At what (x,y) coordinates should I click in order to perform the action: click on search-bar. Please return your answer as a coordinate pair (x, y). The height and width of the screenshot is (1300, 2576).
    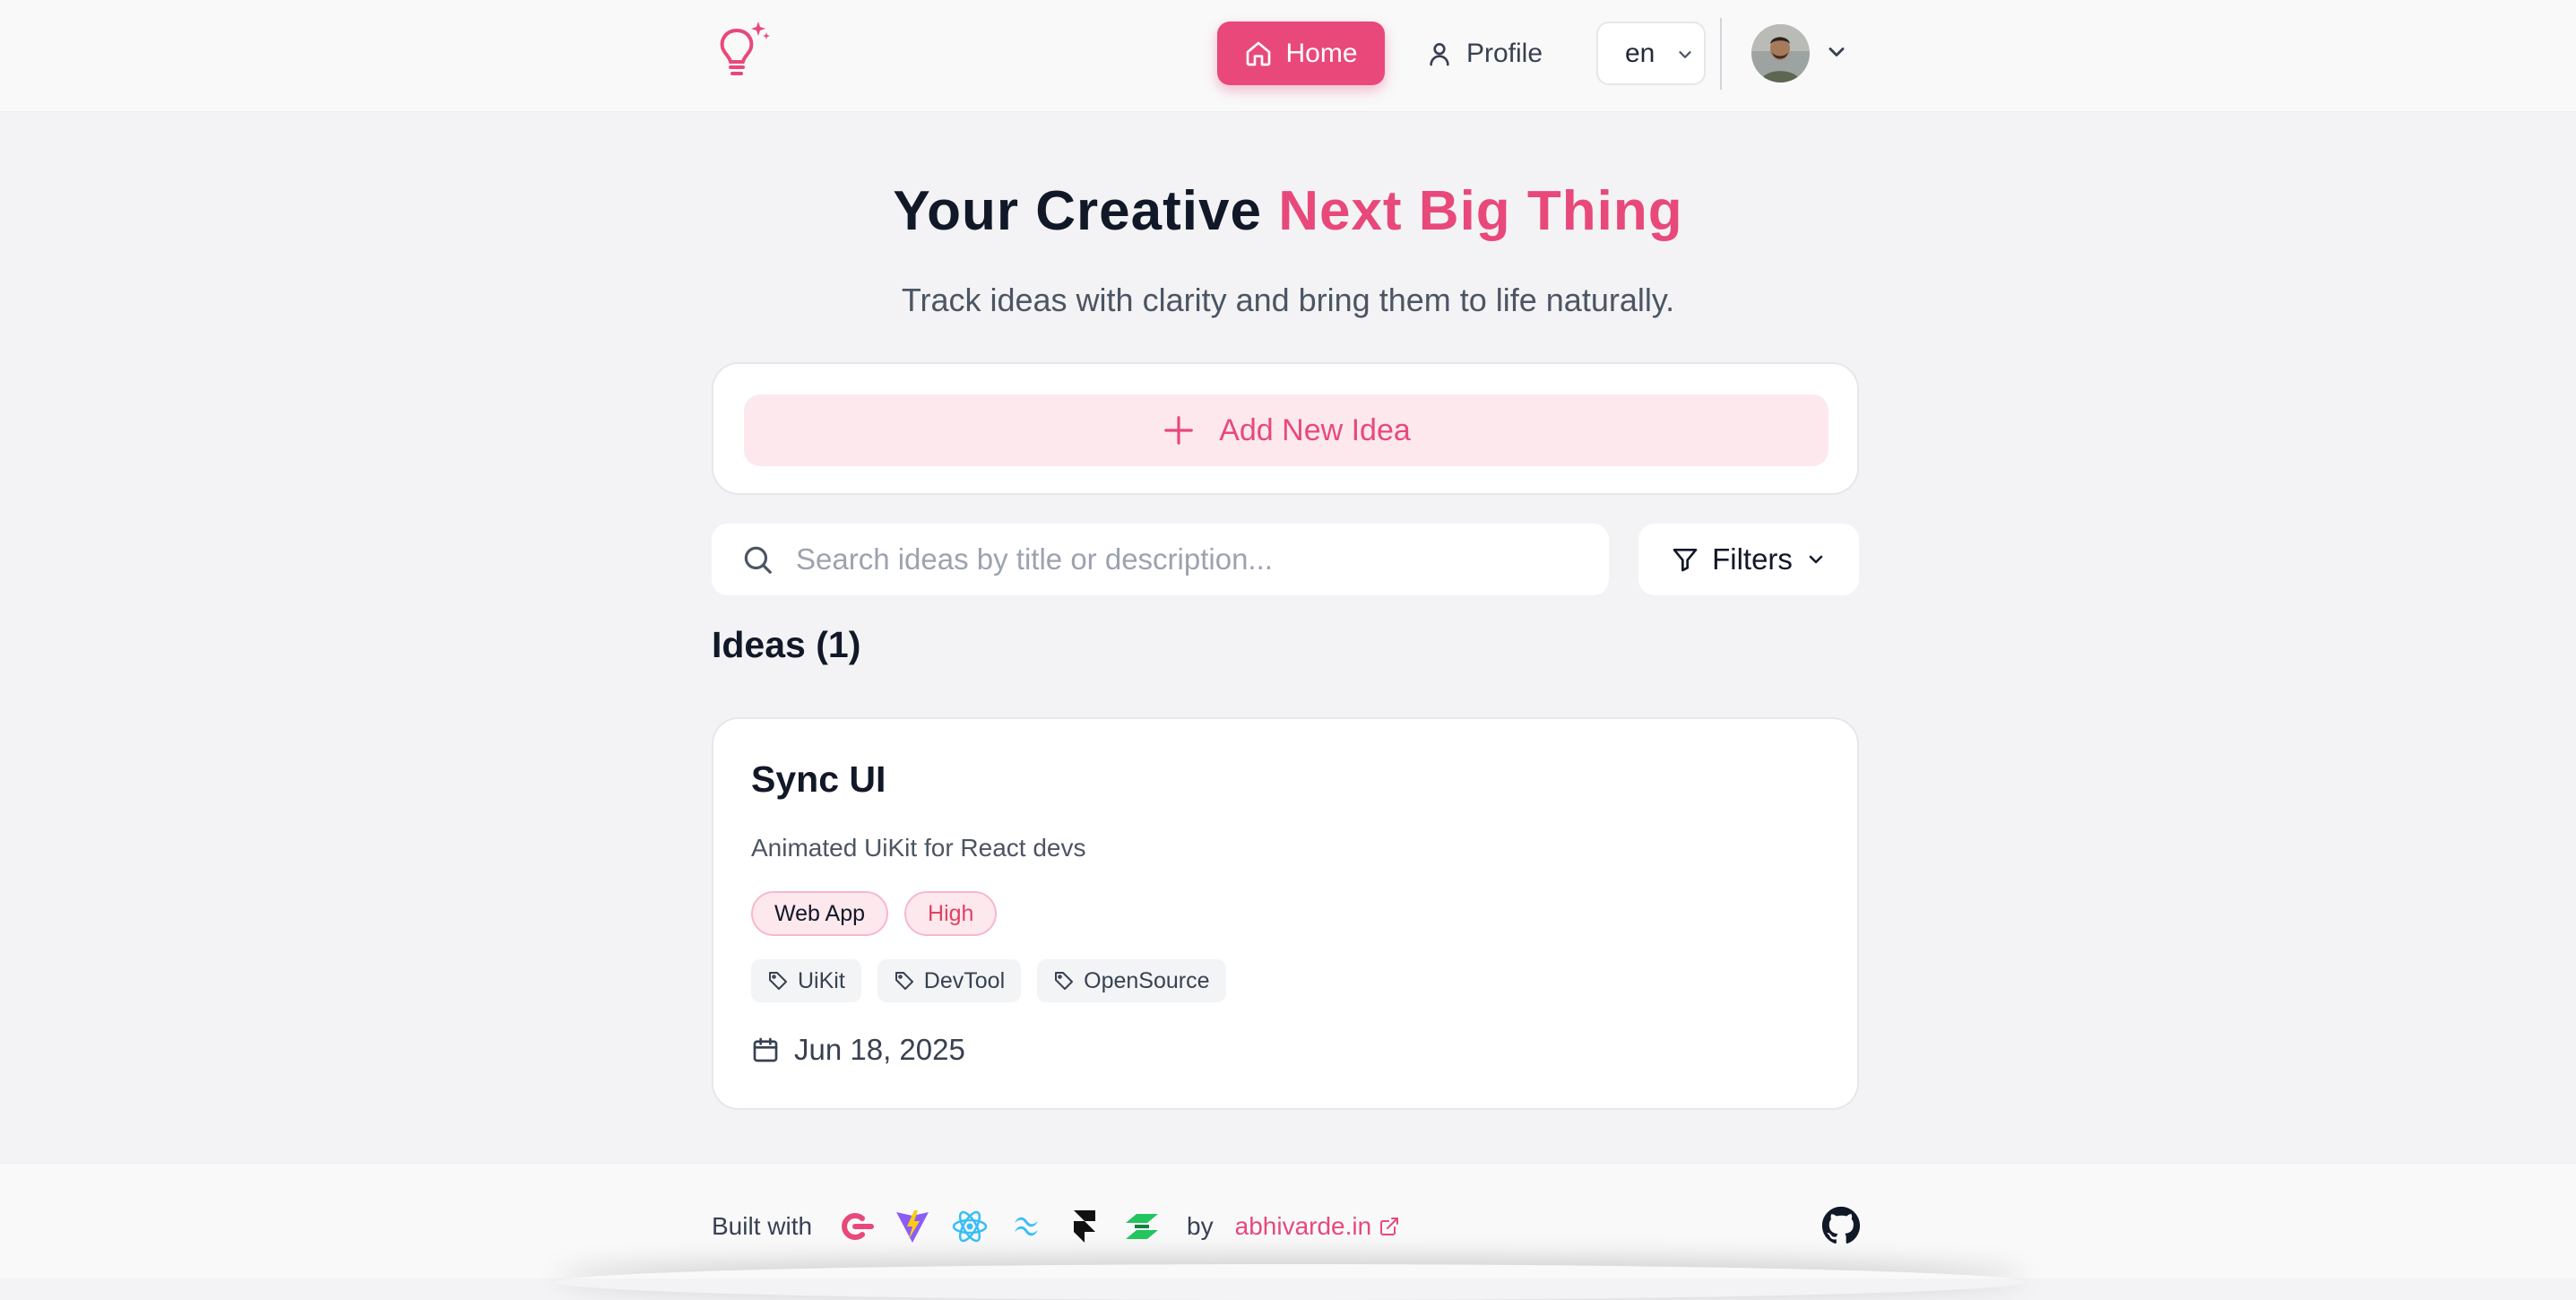
    Looking at the image, I should click on (1160, 560).